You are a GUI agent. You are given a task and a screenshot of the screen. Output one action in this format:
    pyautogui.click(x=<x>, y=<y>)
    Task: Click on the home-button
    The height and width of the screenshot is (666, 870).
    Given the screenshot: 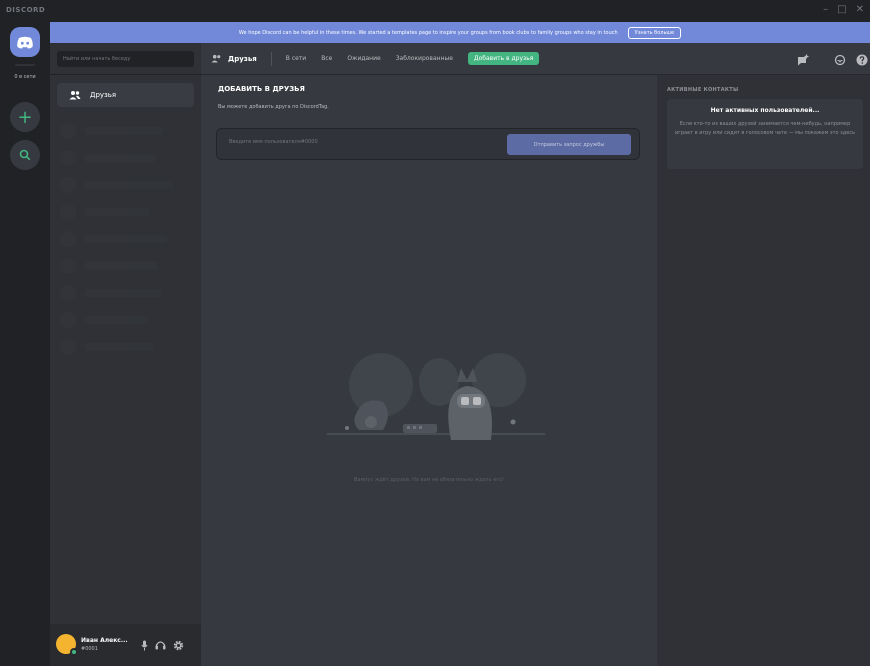 What is the action you would take?
    pyautogui.click(x=25, y=42)
    